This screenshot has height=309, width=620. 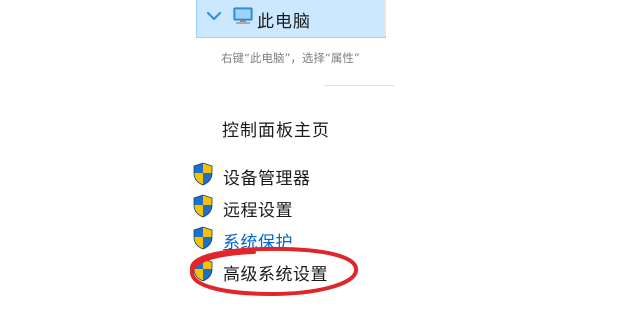 I want to click on control-panel-home-link: 控制面板主页, so click(x=276, y=128).